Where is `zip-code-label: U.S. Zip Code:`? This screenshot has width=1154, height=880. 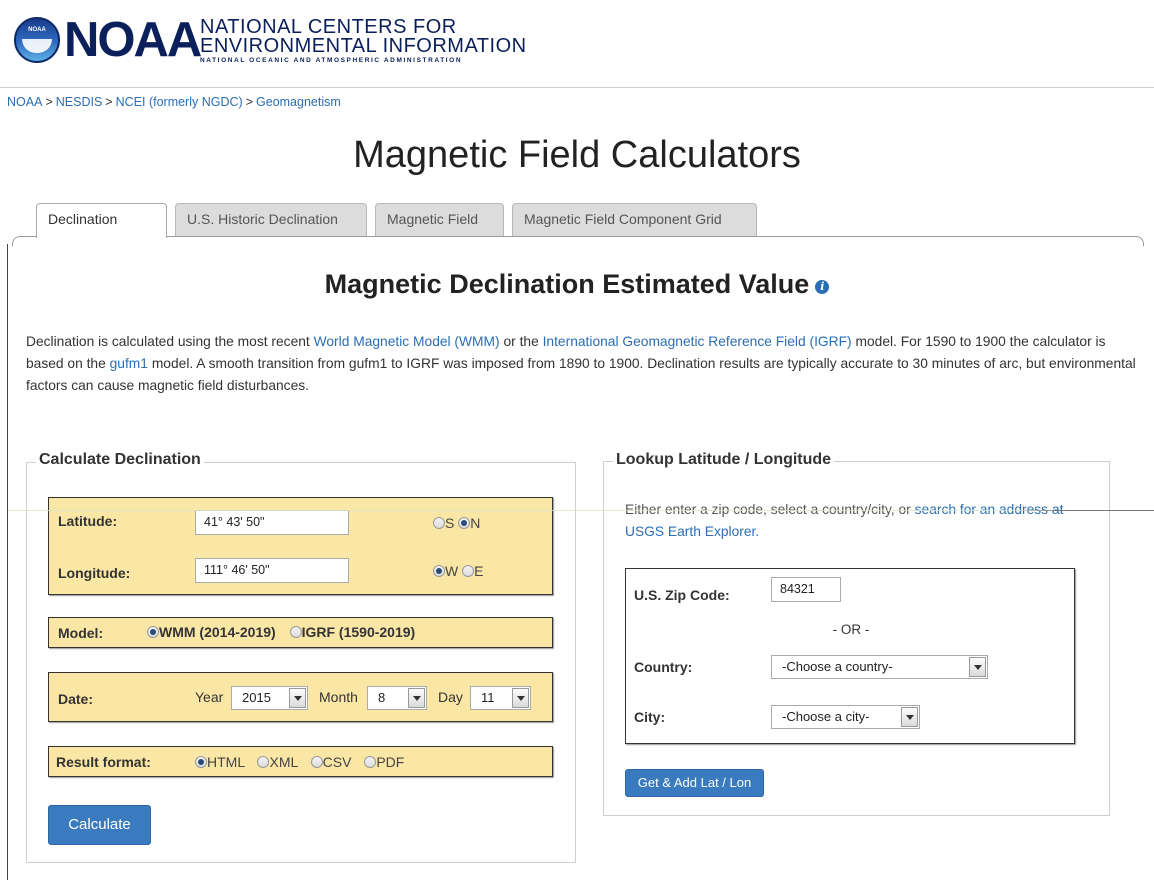 zip-code-label: U.S. Zip Code: is located at coordinates (682, 595).